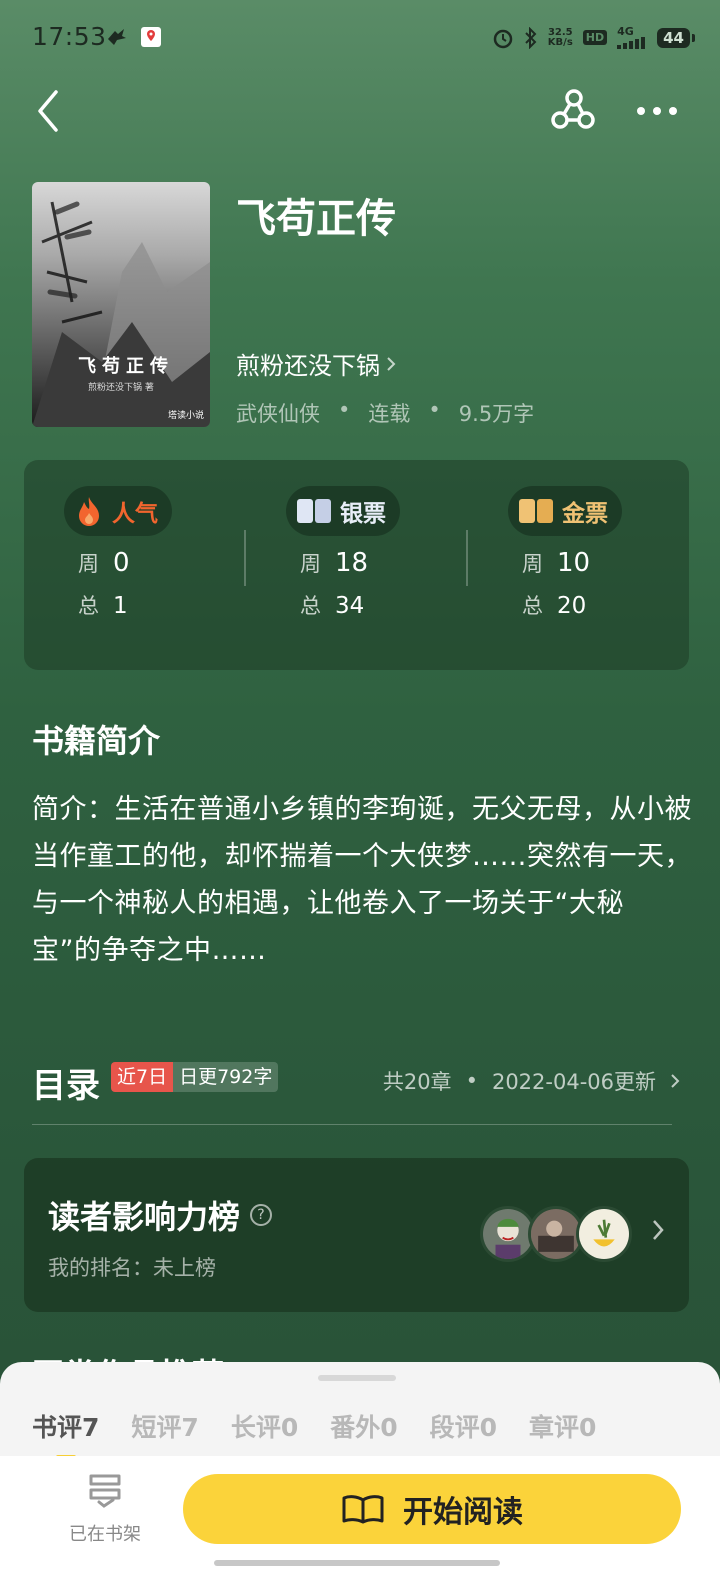  What do you see at coordinates (164, 563) in the screenshot?
I see `stat-week-row: 周 0` at bounding box center [164, 563].